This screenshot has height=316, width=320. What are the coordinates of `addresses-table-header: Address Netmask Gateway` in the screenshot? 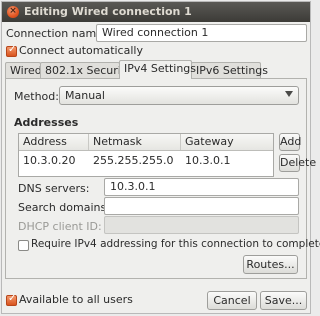 It's located at (146, 142).